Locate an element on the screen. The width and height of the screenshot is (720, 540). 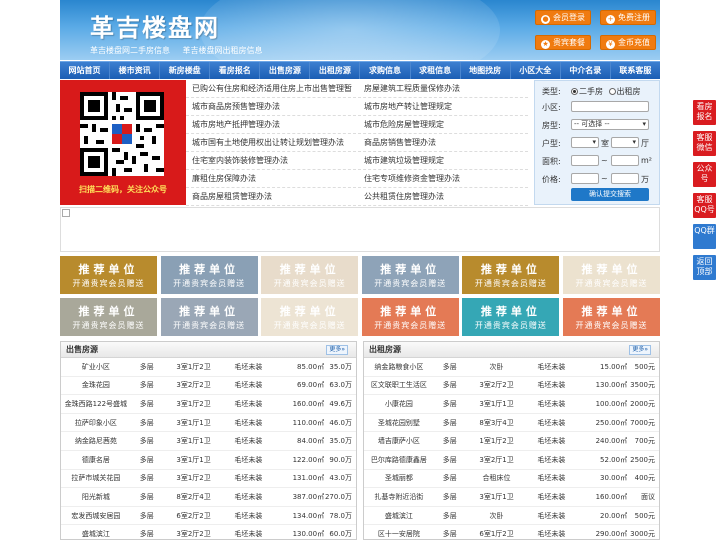
policy-link: 城市建筑垃圾管理规定 is located at coordinates (443, 161).